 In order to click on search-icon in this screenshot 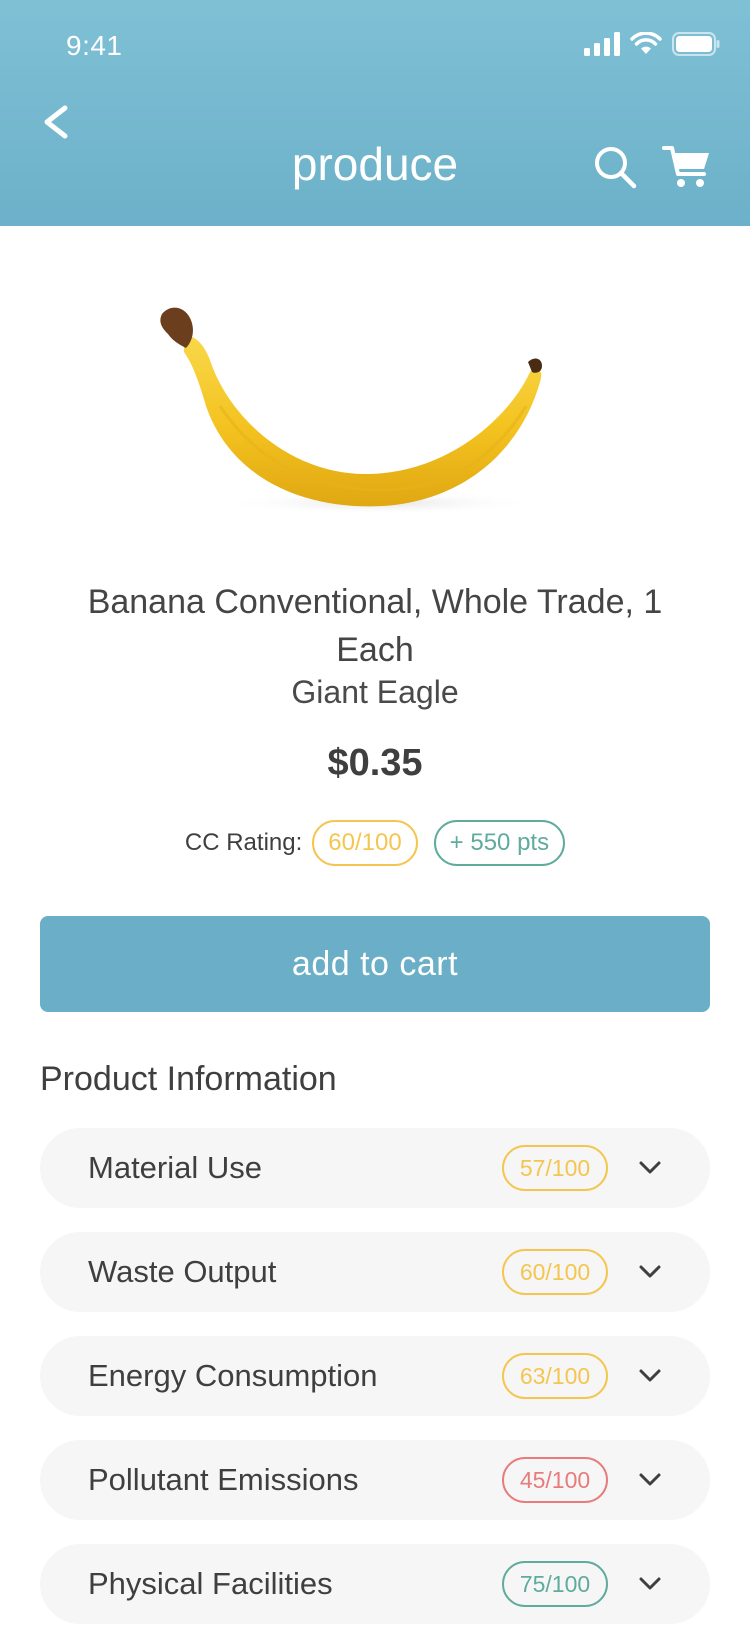, I will do `click(616, 168)`.